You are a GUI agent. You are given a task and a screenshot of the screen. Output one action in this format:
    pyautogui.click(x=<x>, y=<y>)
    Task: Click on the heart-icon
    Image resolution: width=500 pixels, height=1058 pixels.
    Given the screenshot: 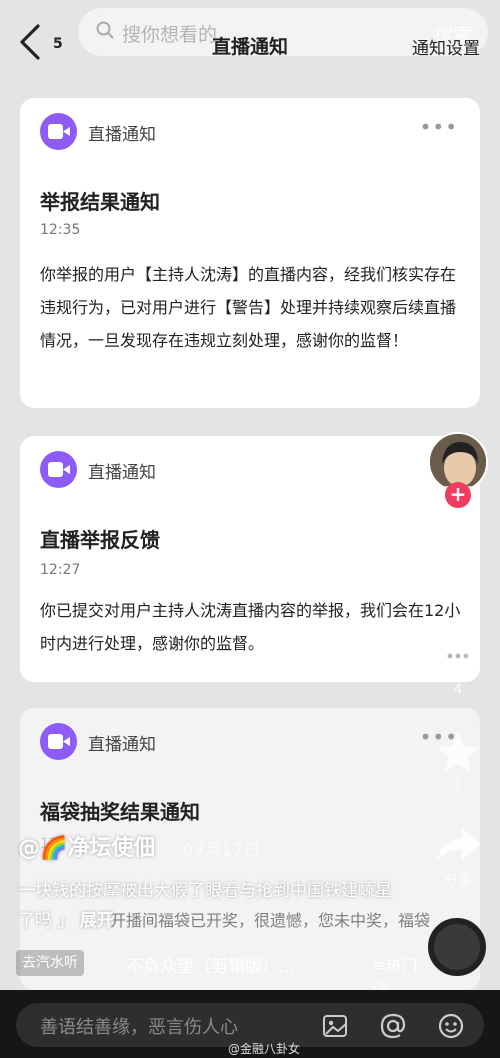 What is the action you would take?
    pyautogui.click(x=458, y=557)
    